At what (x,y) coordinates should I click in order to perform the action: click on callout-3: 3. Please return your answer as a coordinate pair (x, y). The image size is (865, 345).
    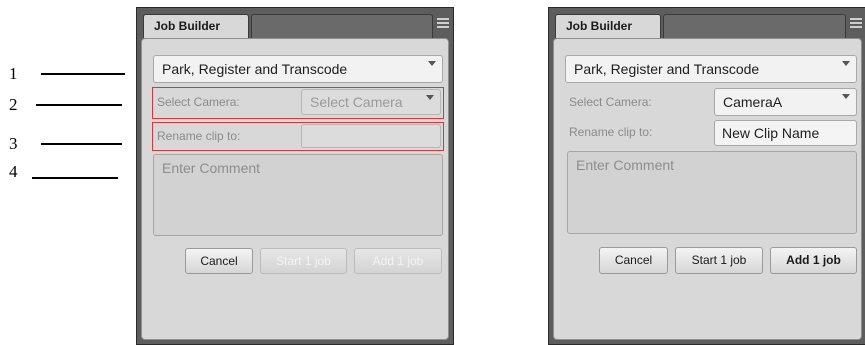
    Looking at the image, I should click on (13, 143).